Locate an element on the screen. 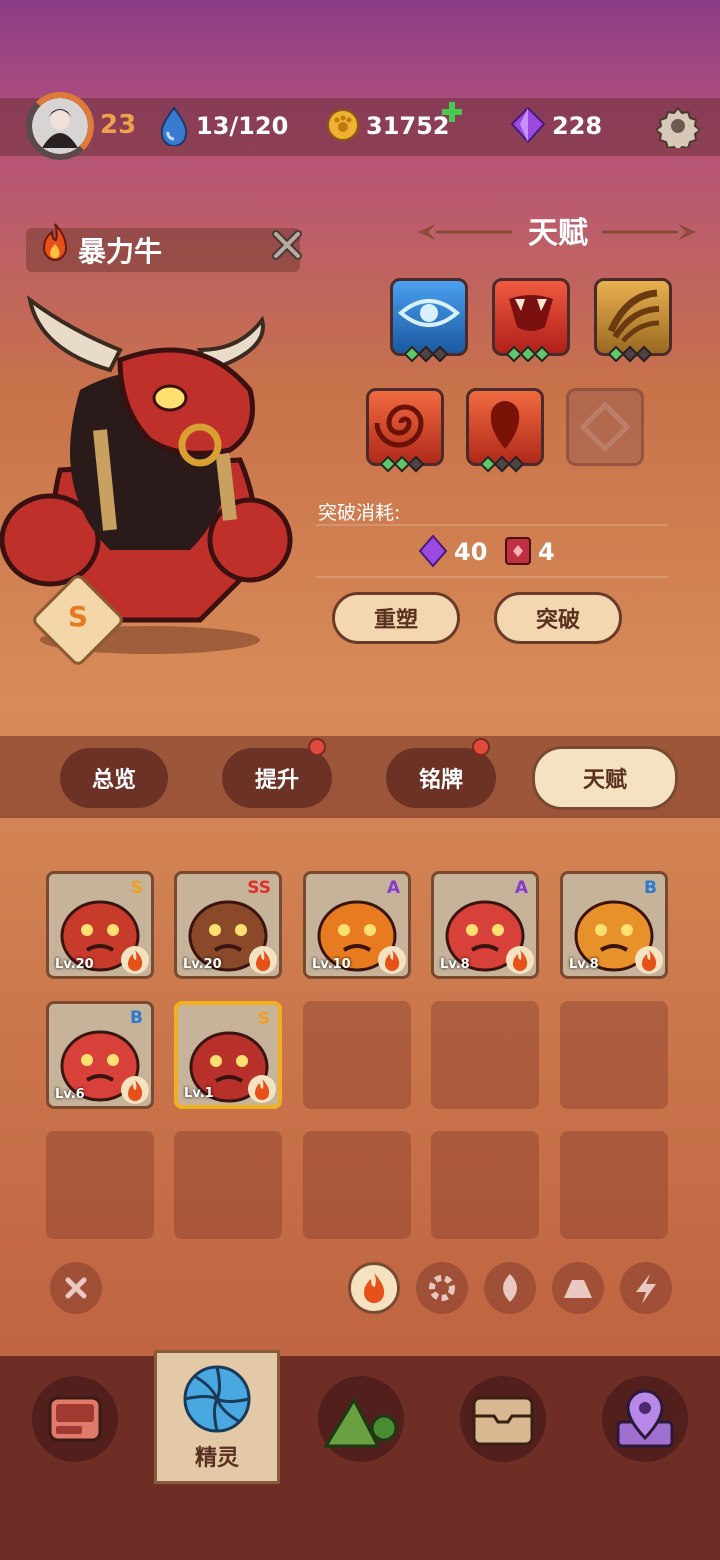  pet-level: Lv.10 is located at coordinates (331, 964).